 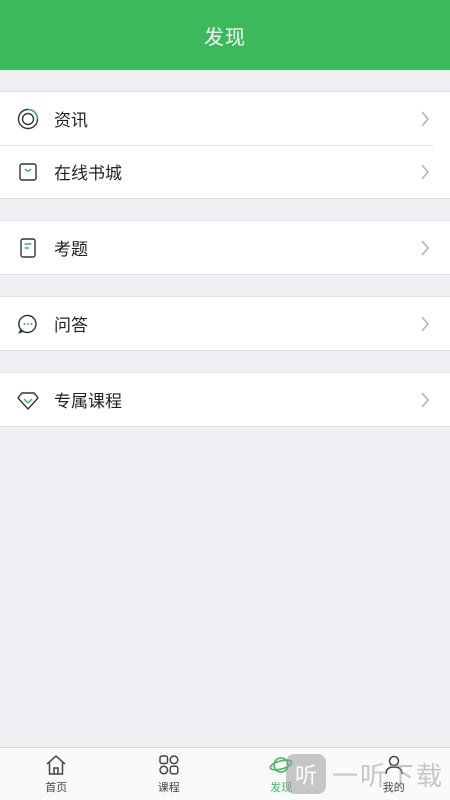 I want to click on menu-item-label: 考题, so click(x=71, y=250).